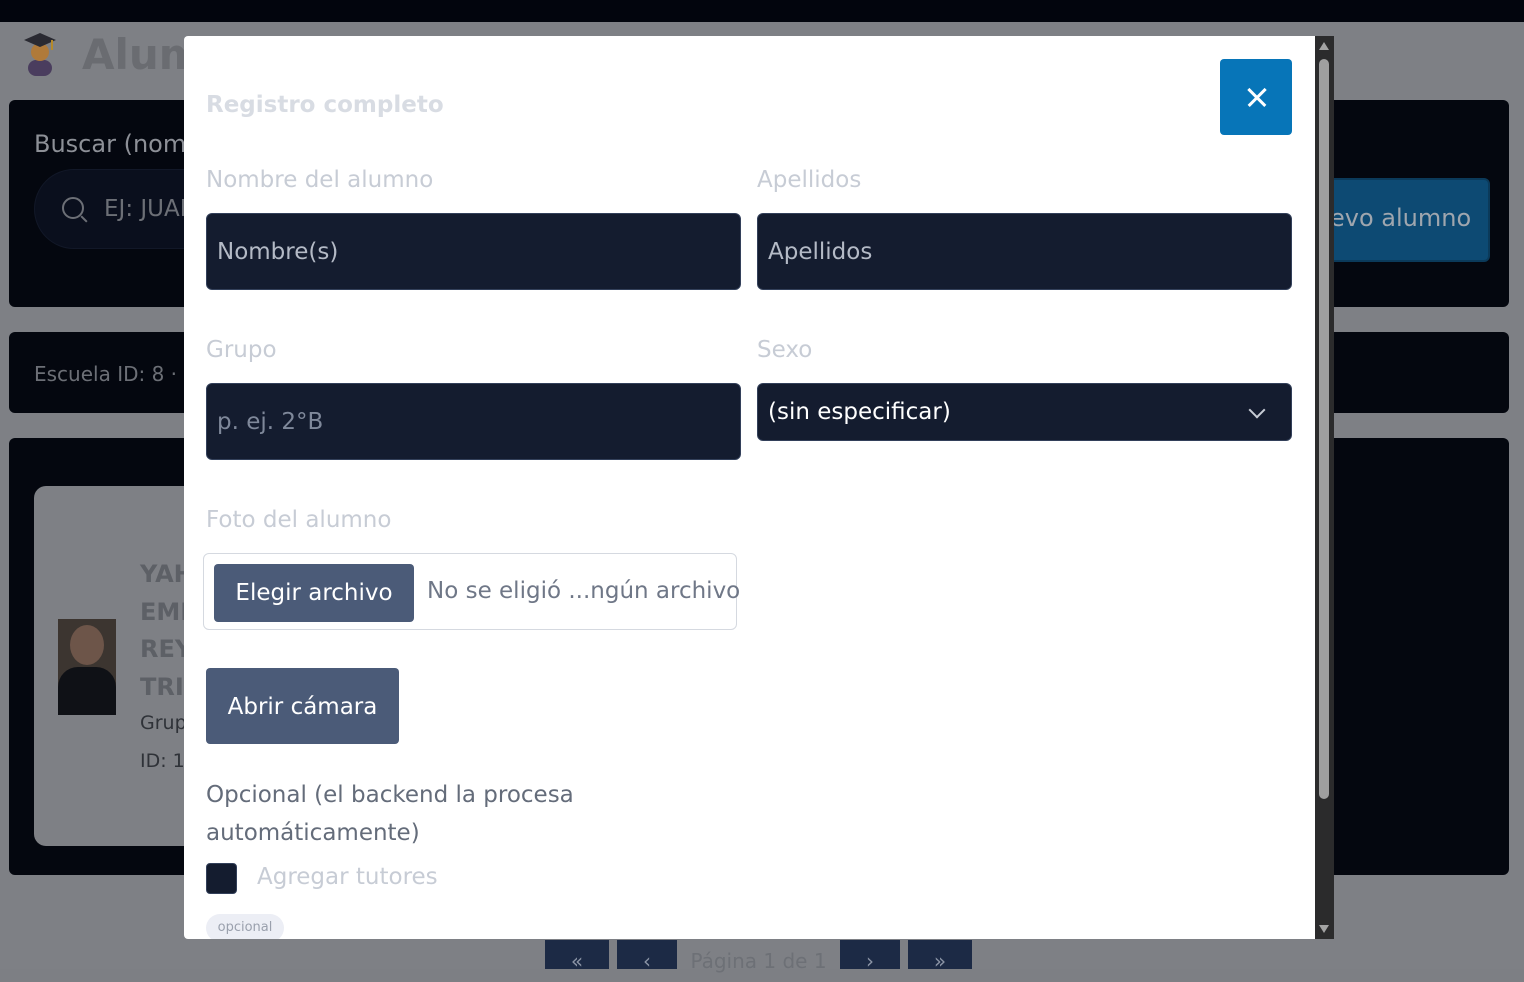 The height and width of the screenshot is (982, 1524). Describe the element at coordinates (121, 374) in the screenshot. I see `school-info: Escuela ID: 8 · Ro` at that location.